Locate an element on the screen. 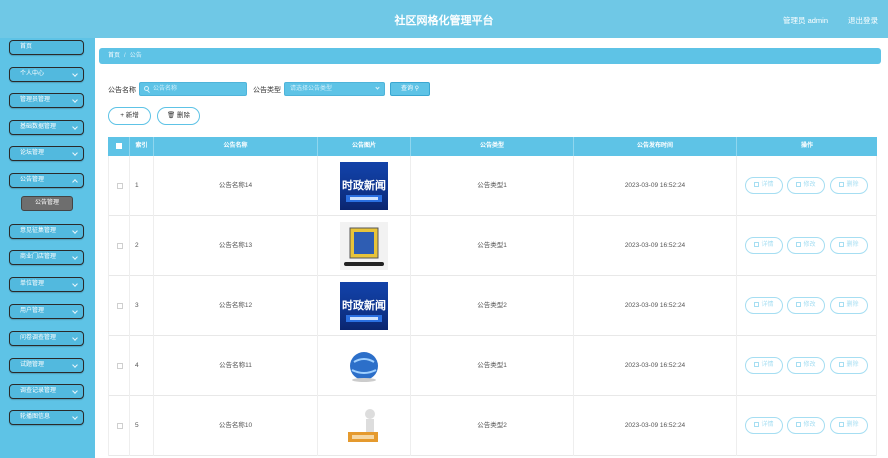  column-header: 公告发布时间 is located at coordinates (655, 146).